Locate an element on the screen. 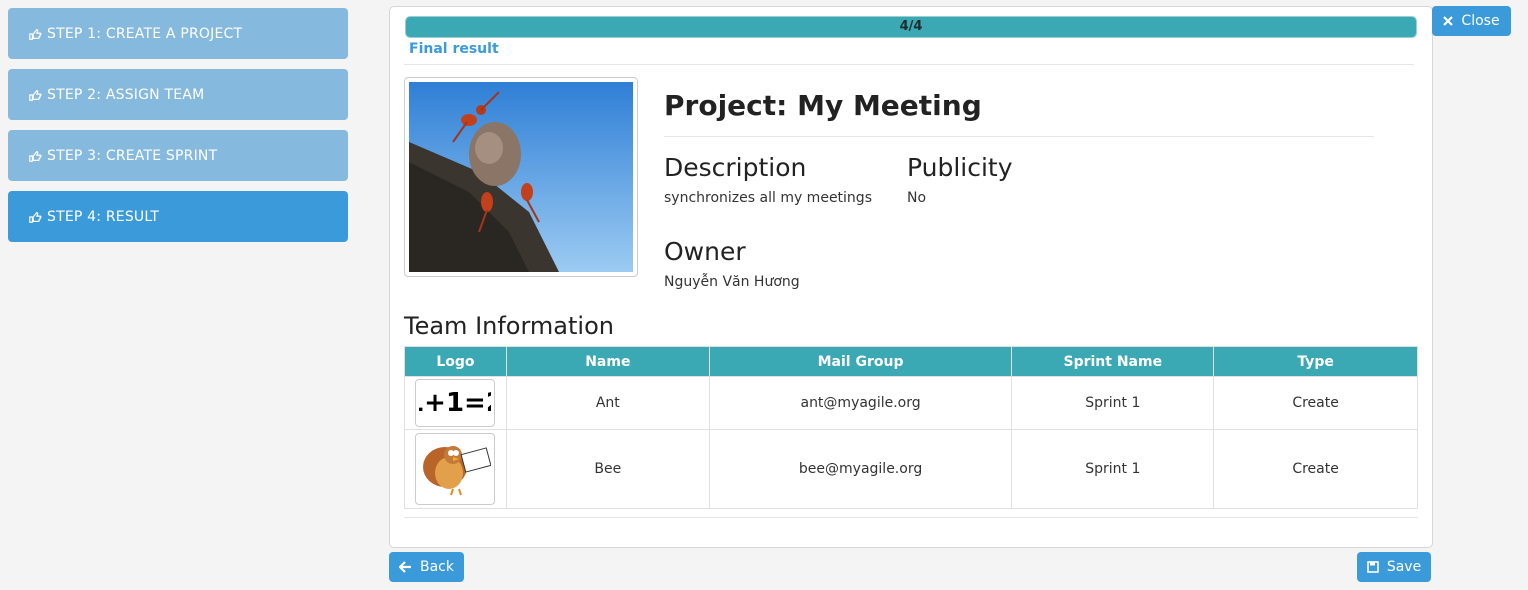 The height and width of the screenshot is (590, 1528). progress-text: 4/4 is located at coordinates (911, 26).